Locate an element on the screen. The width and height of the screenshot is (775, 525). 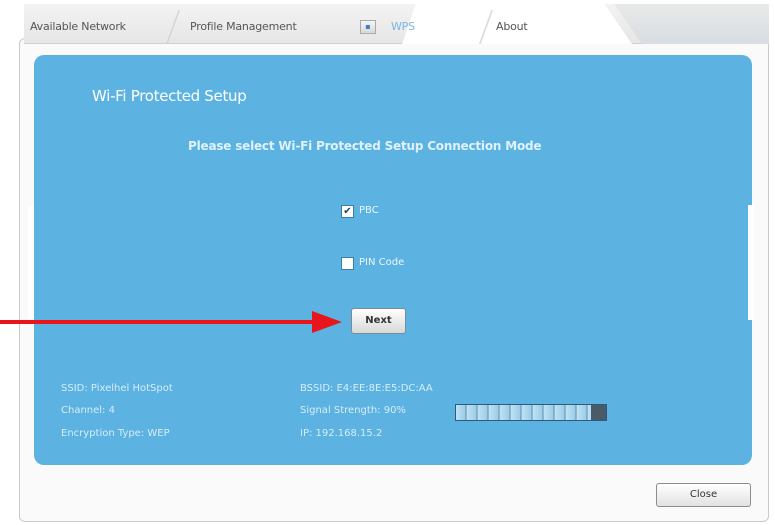
tab-wps: WPS is located at coordinates (403, 27).